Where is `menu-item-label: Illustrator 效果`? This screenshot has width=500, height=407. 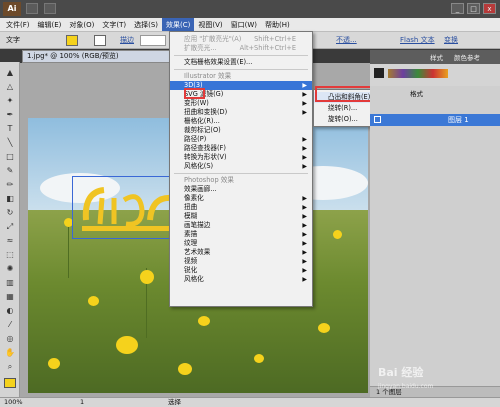 menu-item-label: Illustrator 效果 is located at coordinates (208, 76).